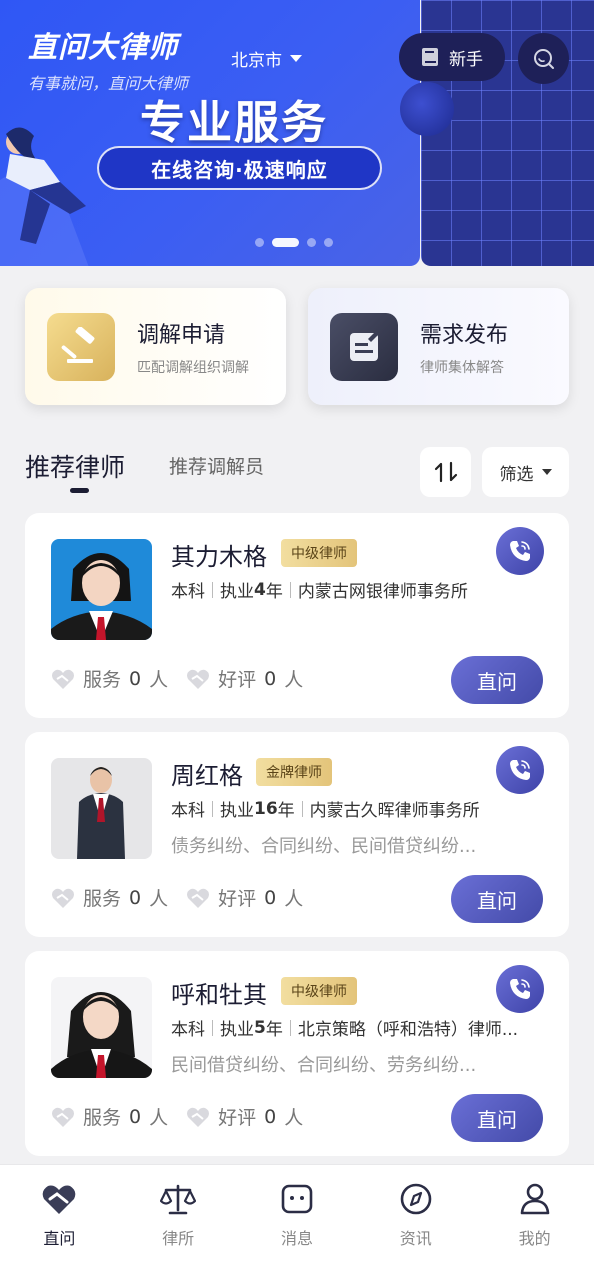  I want to click on lawyer-meta: 本科 执业 4 年 内蒙古网银律师事务所, so click(319, 590).